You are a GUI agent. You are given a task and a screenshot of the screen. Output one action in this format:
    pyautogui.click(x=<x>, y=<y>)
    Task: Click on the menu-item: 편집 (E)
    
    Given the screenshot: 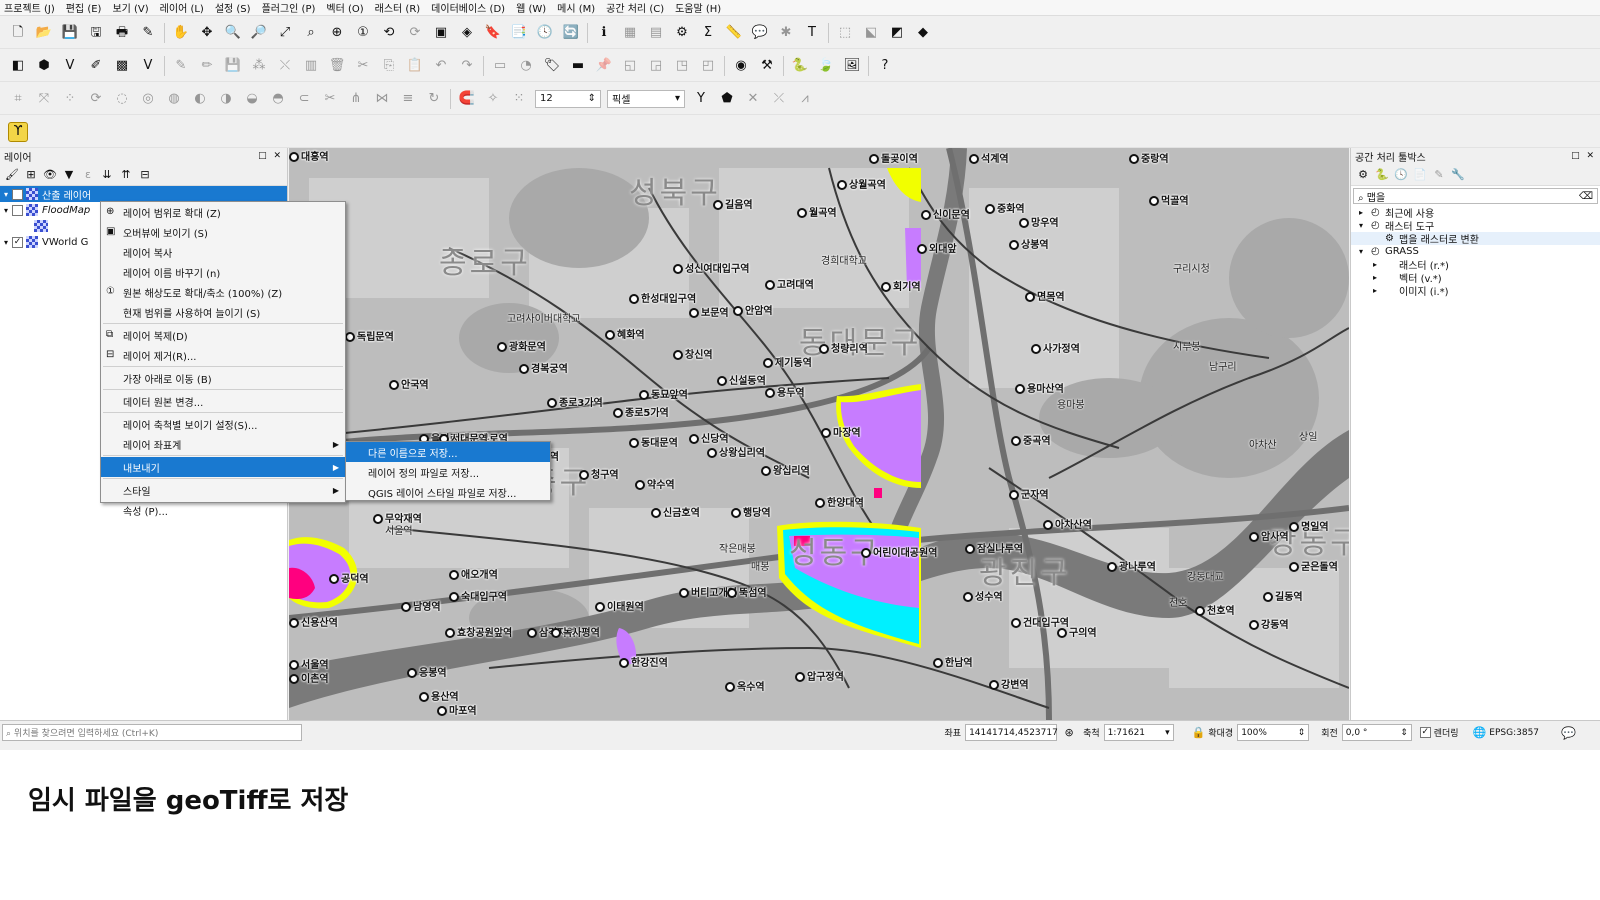 What is the action you would take?
    pyautogui.click(x=84, y=7)
    